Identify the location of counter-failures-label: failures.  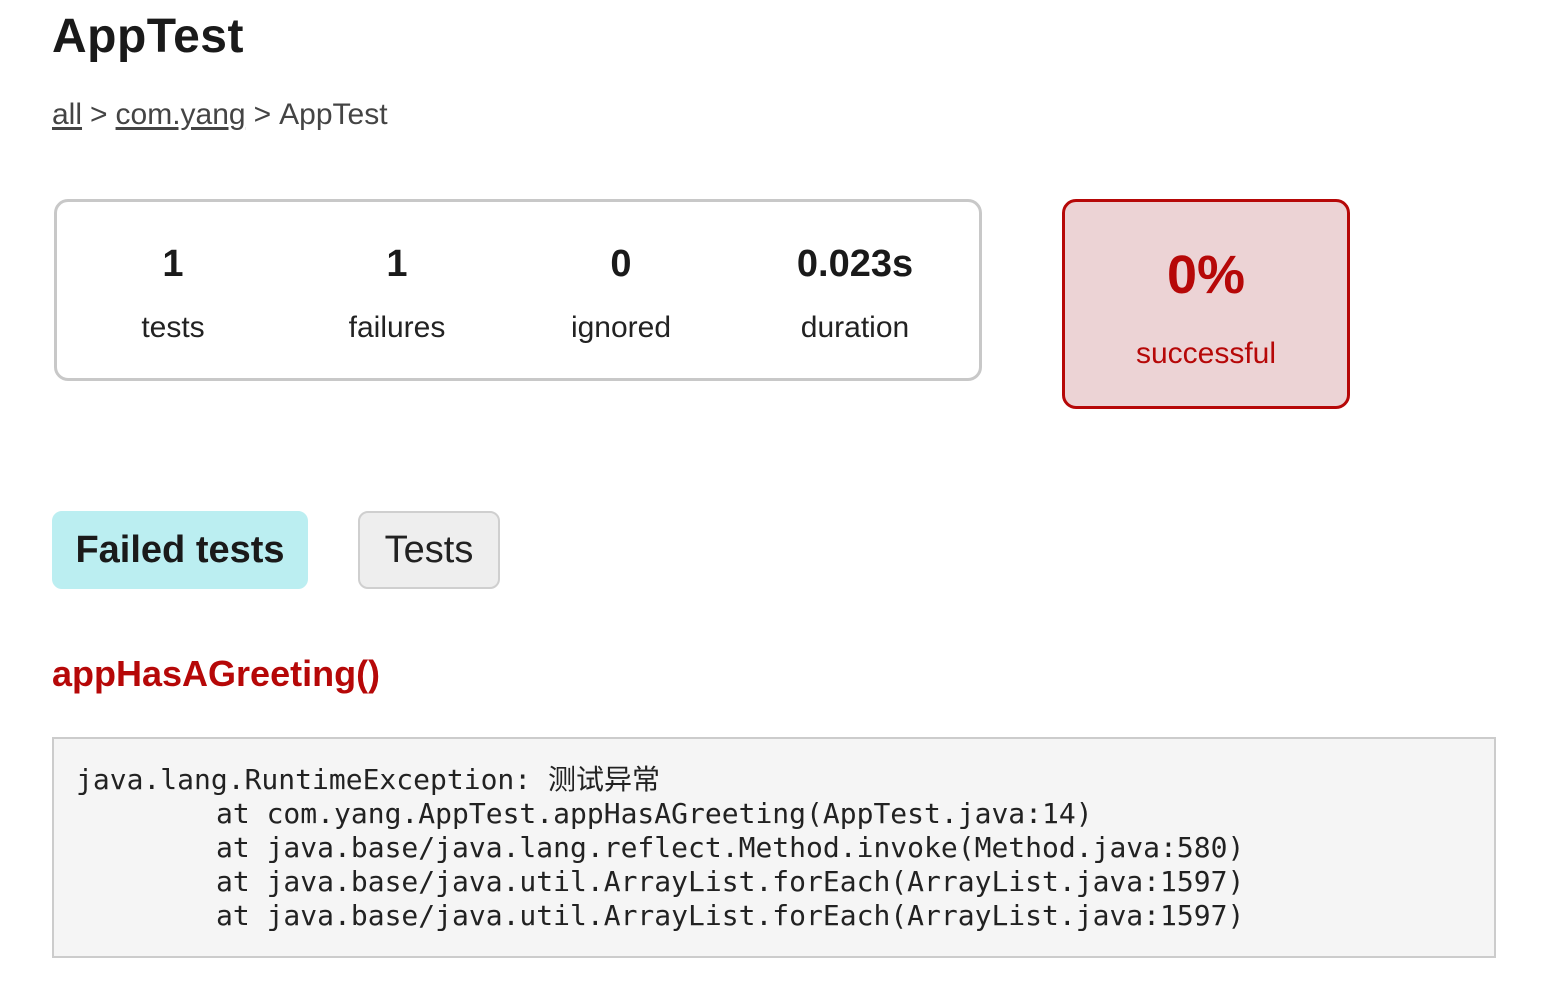
(397, 327).